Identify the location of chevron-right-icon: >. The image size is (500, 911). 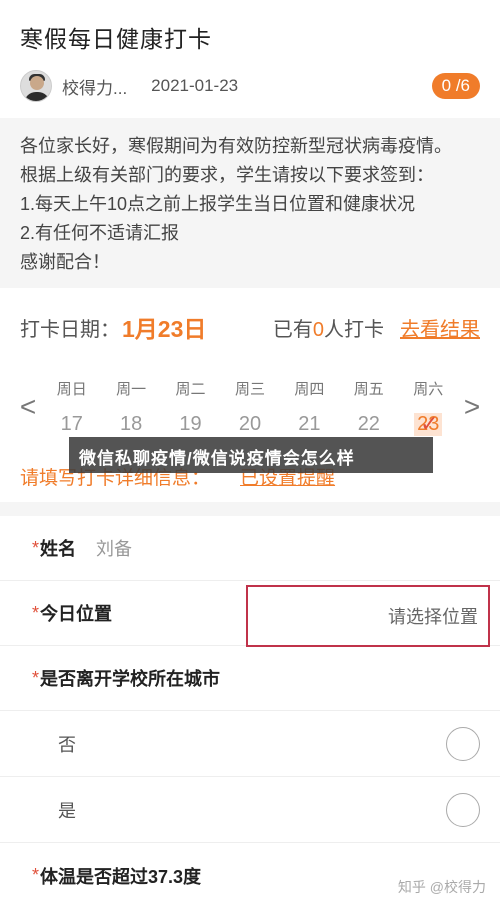
(472, 407).